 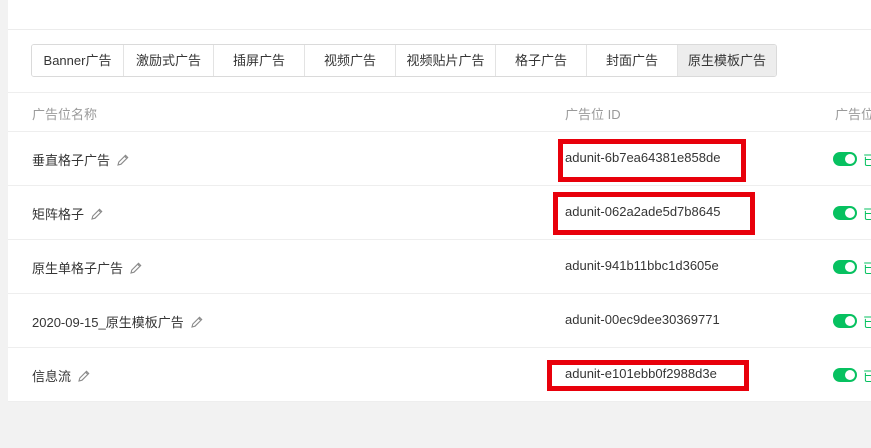 I want to click on ad-unit-name: 2020-09-15_原生模板广告, so click(x=118, y=321).